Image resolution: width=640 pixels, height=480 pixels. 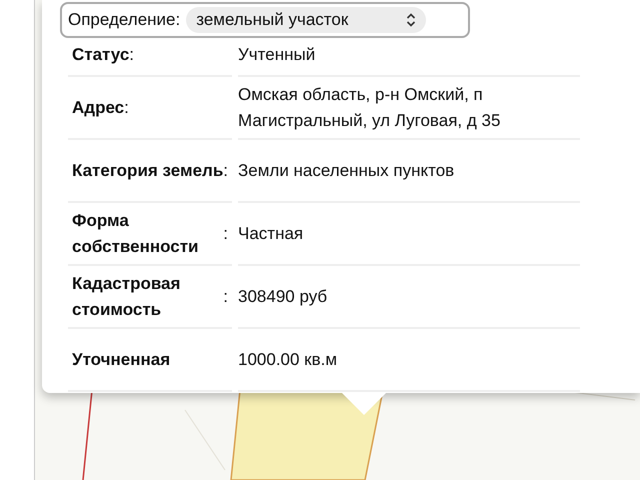 What do you see at coordinates (409, 108) in the screenshot?
I see `field-value: Омская область, р-н Омский, п Магистральный, ул Луговая, д 35` at bounding box center [409, 108].